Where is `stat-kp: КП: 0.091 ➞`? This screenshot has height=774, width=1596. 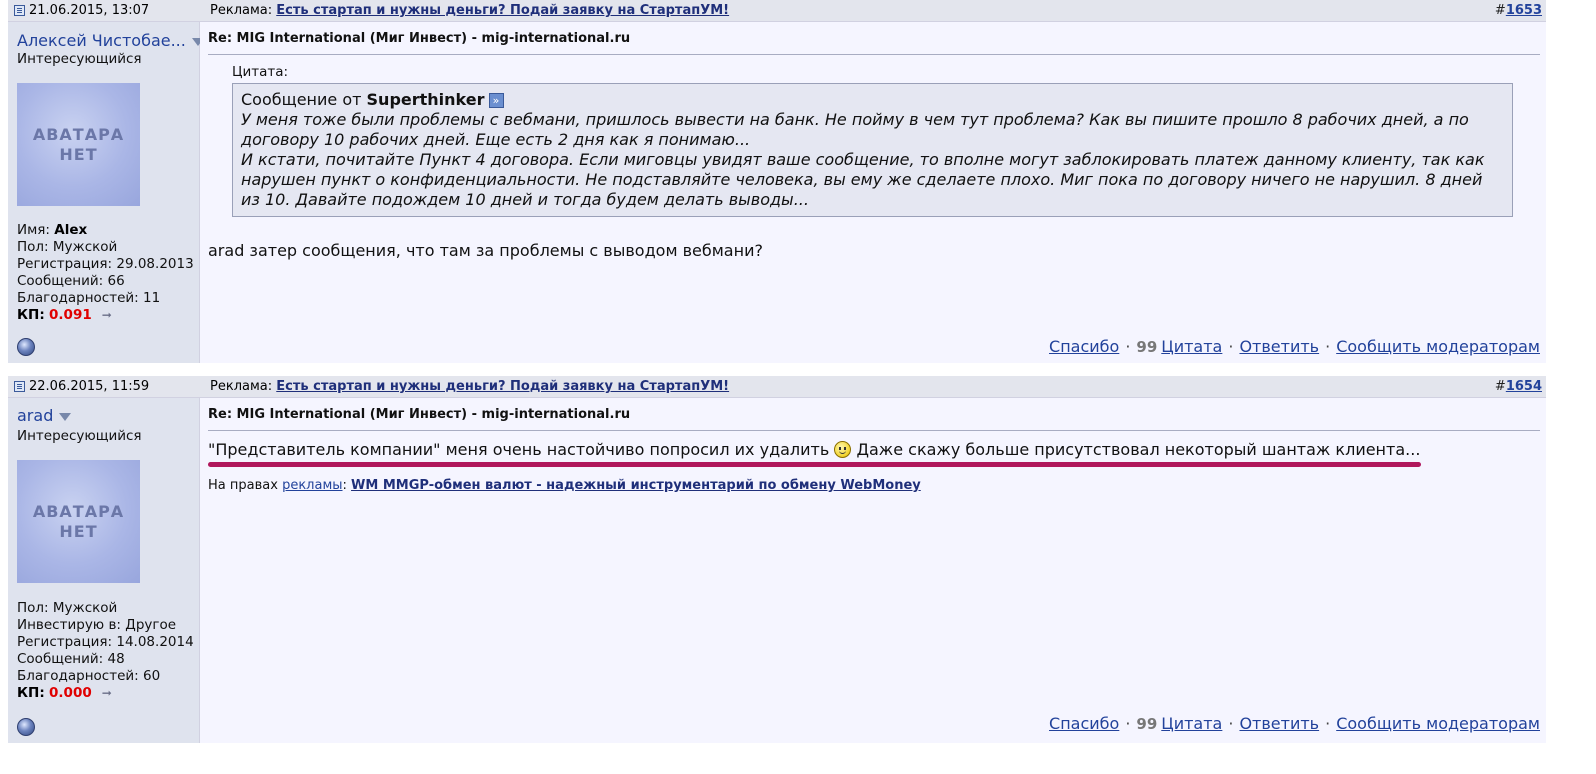 stat-kp: КП: 0.091 ➞ is located at coordinates (64, 315).